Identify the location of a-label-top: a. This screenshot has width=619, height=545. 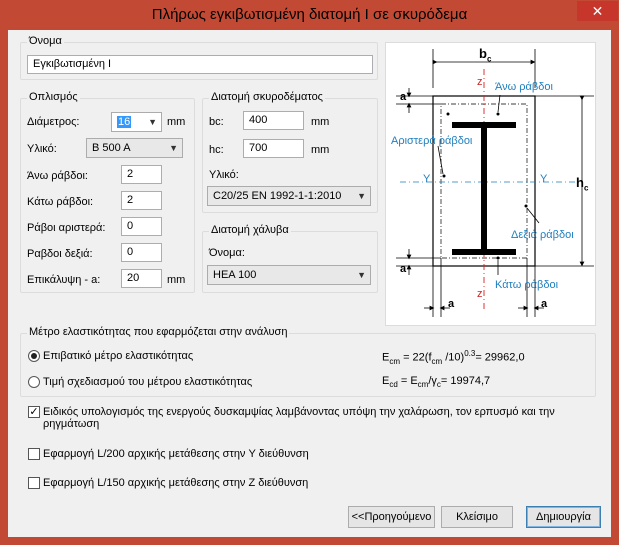
(403, 97).